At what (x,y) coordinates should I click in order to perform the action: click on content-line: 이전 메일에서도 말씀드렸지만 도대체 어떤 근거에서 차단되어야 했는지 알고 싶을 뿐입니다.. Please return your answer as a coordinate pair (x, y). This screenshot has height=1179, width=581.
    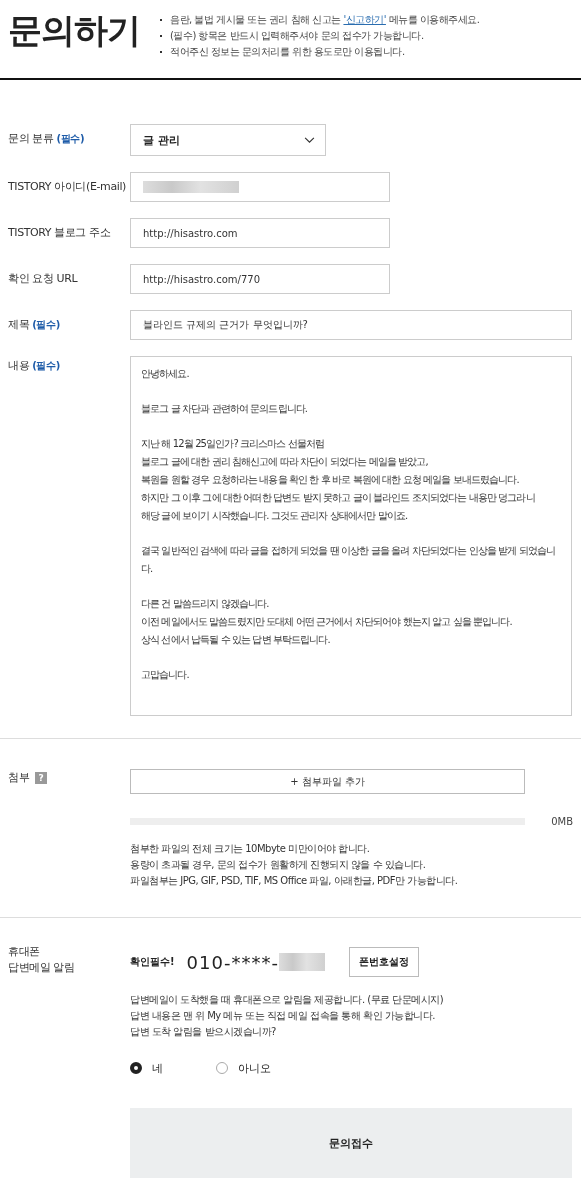
    Looking at the image, I should click on (327, 622).